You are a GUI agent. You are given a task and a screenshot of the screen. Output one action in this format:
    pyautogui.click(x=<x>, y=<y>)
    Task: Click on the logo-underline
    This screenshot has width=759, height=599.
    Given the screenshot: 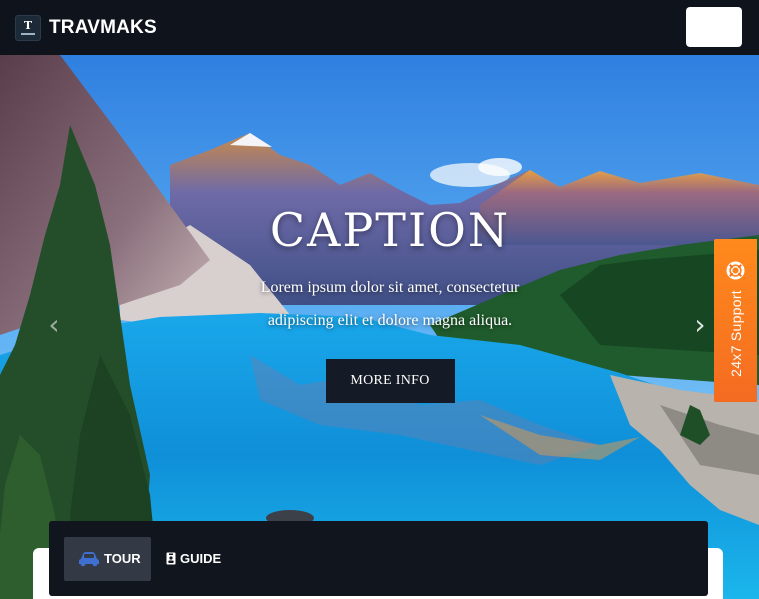 What is the action you would take?
    pyautogui.click(x=28, y=34)
    